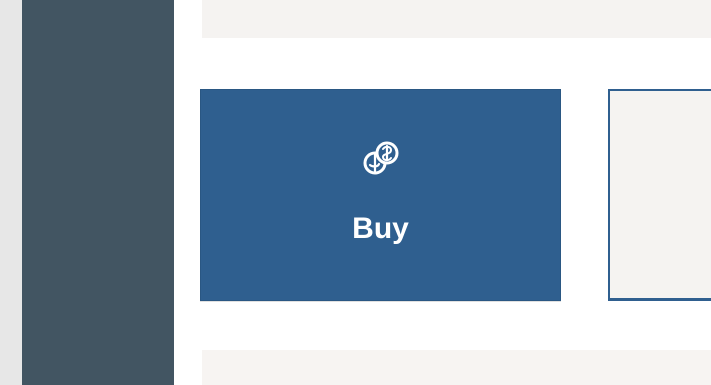 This screenshot has height=385, width=711. What do you see at coordinates (11, 192) in the screenshot?
I see `left-gutter` at bounding box center [11, 192].